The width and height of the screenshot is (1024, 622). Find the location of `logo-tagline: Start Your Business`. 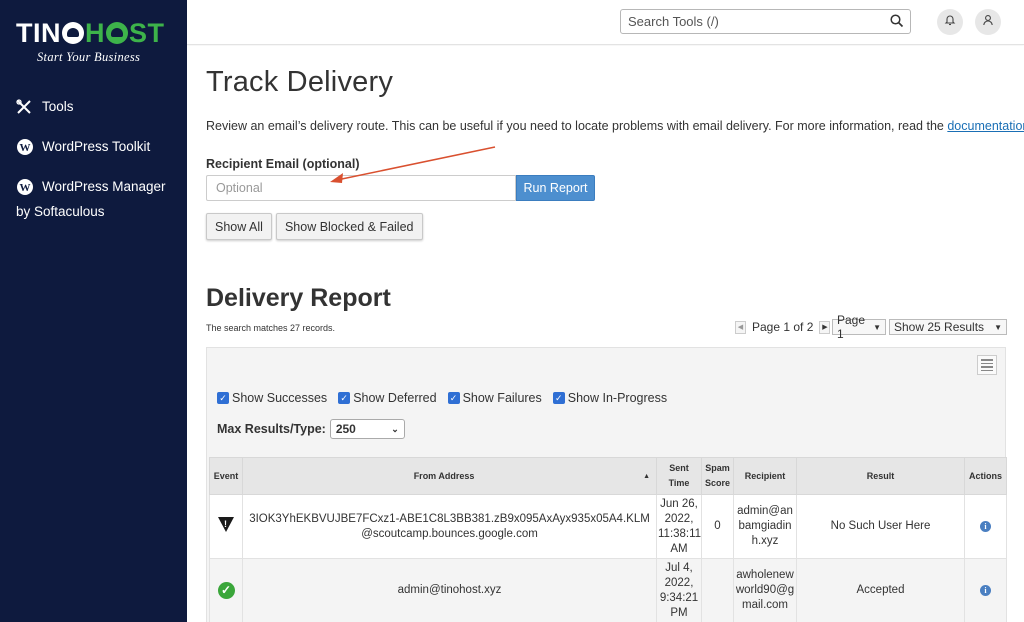

logo-tagline: Start Your Business is located at coordinates (89, 57).